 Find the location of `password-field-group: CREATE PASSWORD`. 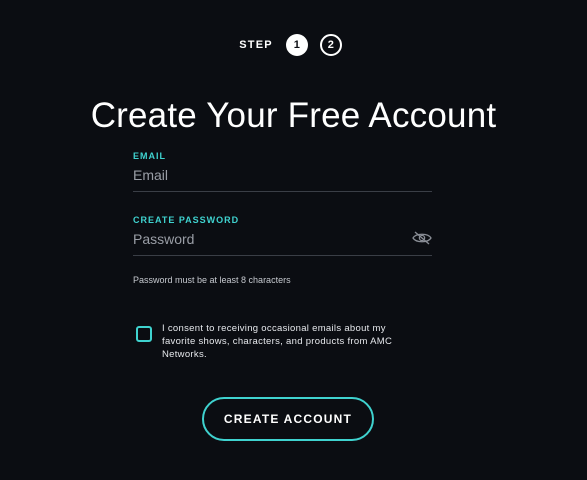

password-field-group: CREATE PASSWORD is located at coordinates (282, 235).